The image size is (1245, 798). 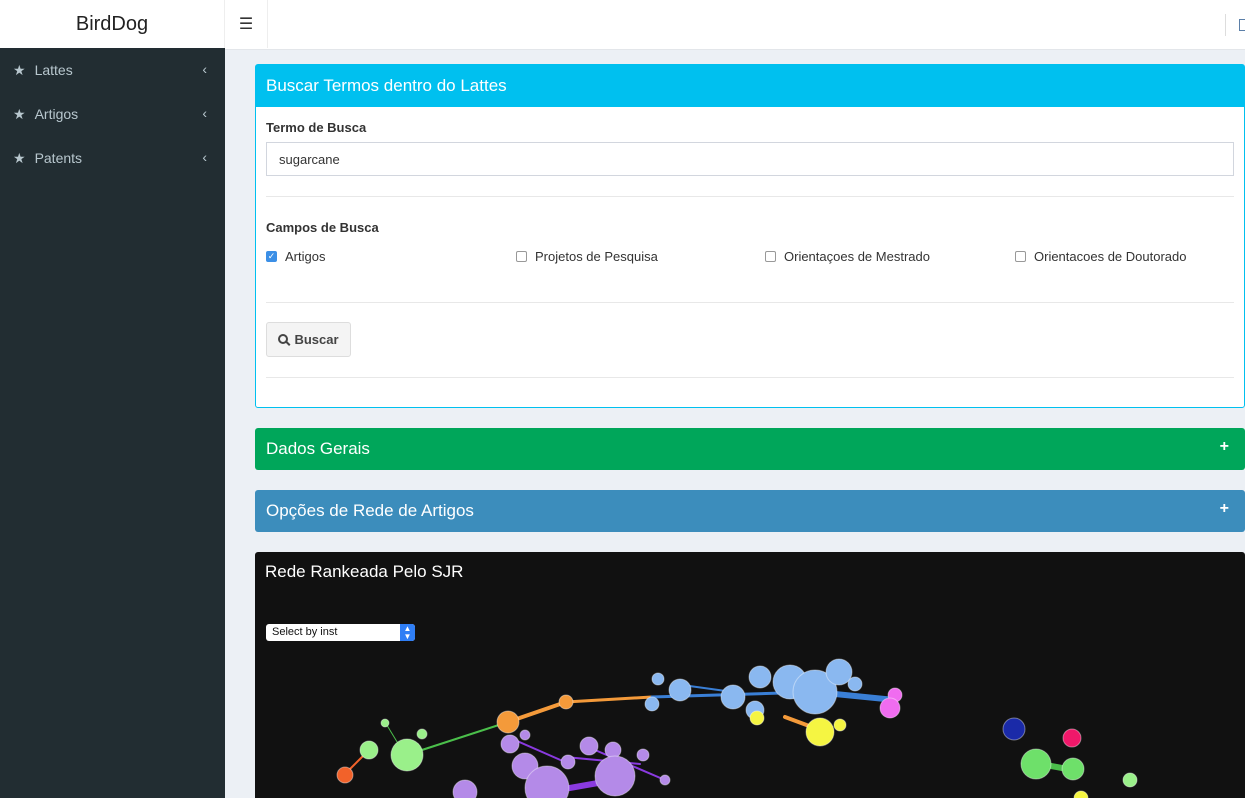 I want to click on top-navbar: BirdDog ☰, so click(x=622, y=25).